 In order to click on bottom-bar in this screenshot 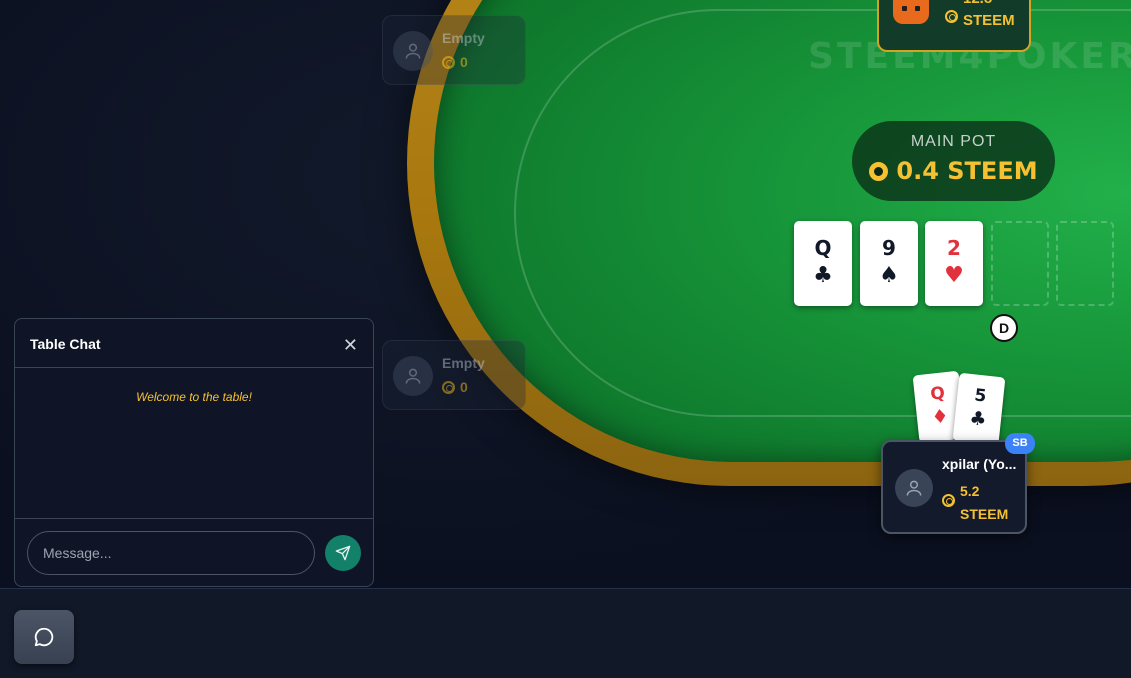, I will do `click(565, 633)`.